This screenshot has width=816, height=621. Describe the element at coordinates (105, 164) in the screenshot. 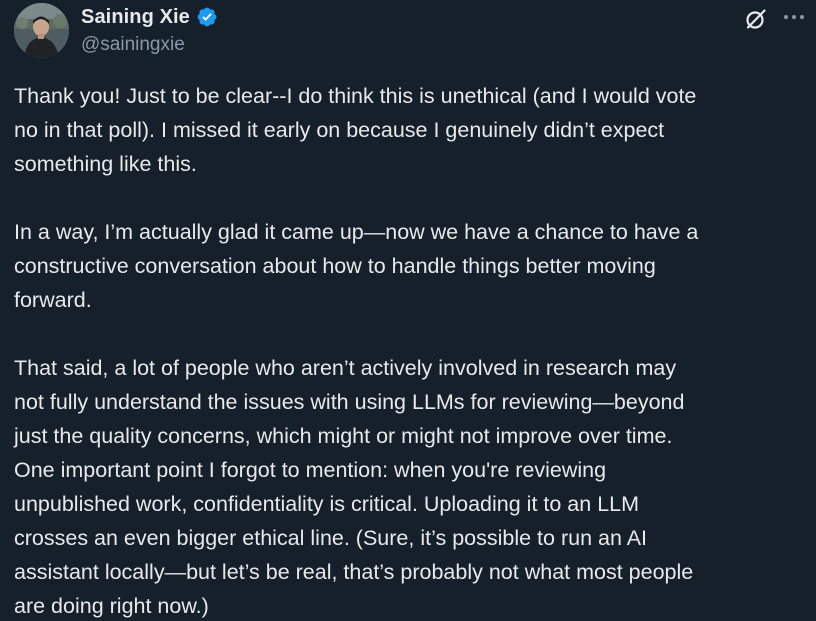

I see `text-line: something like this.` at that location.